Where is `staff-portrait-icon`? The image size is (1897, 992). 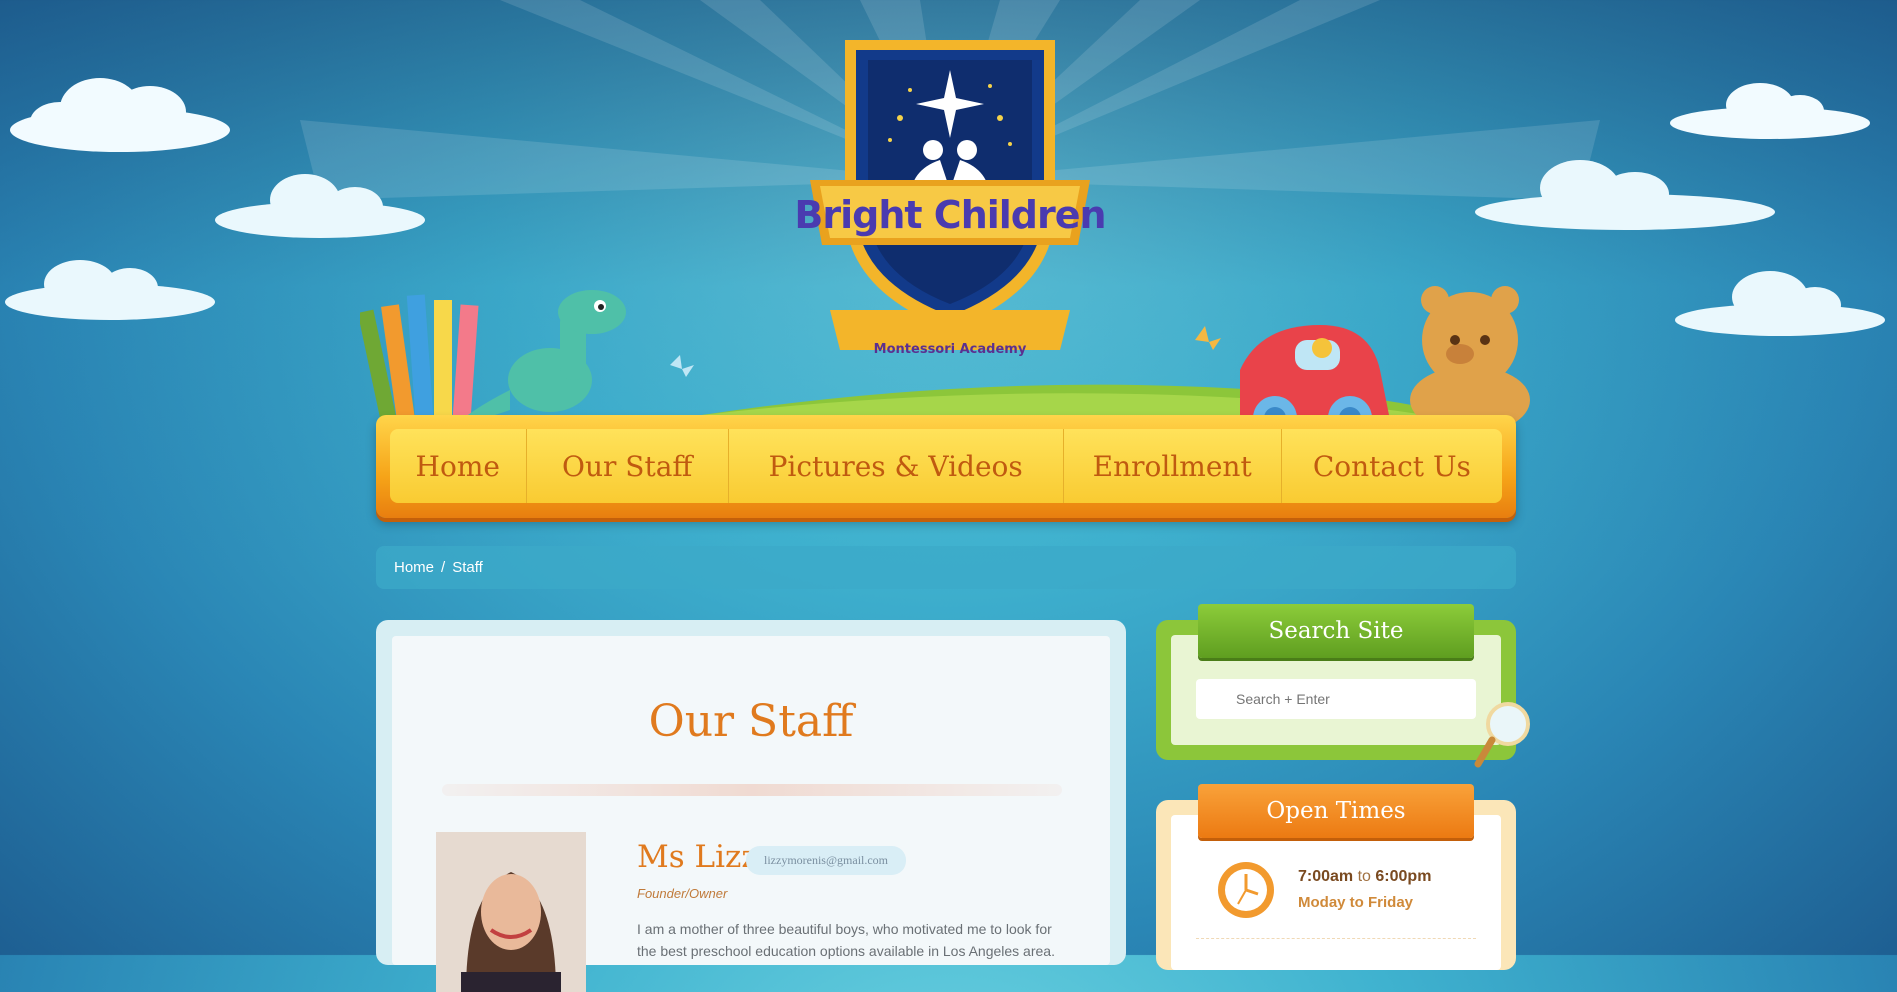 staff-portrait-icon is located at coordinates (511, 912).